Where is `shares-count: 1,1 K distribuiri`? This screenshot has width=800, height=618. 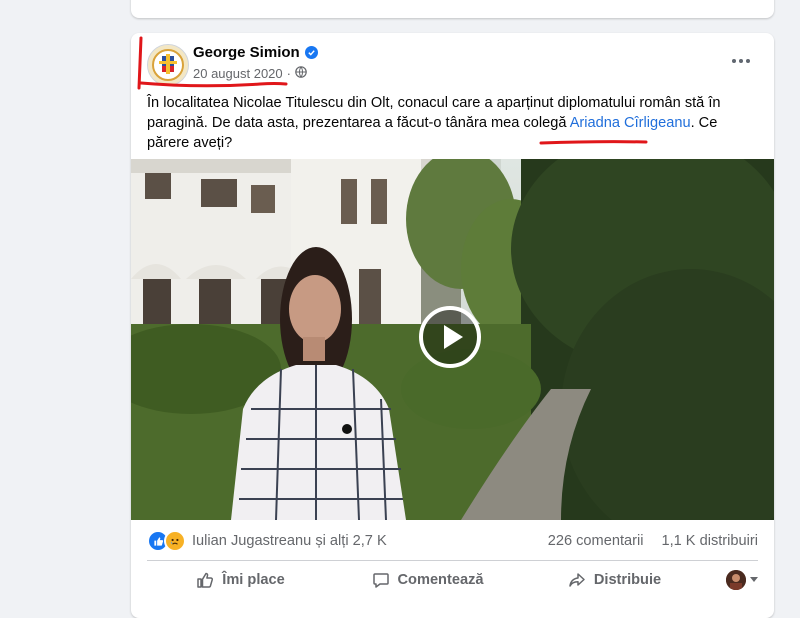 shares-count: 1,1 K distribuiri is located at coordinates (709, 541).